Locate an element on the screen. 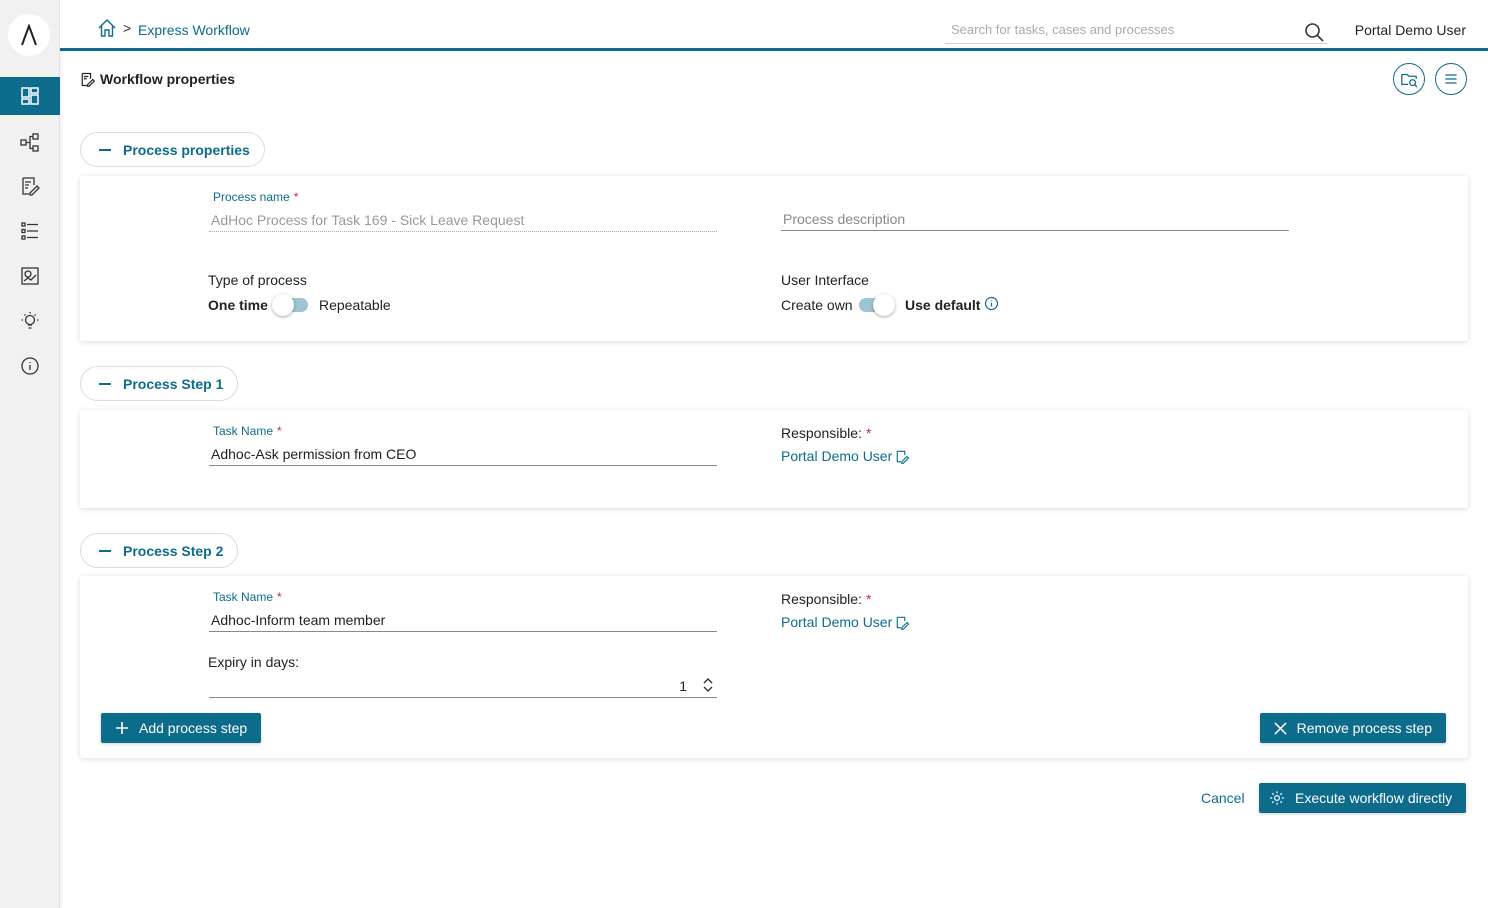  nav-tasks is located at coordinates (30, 186).